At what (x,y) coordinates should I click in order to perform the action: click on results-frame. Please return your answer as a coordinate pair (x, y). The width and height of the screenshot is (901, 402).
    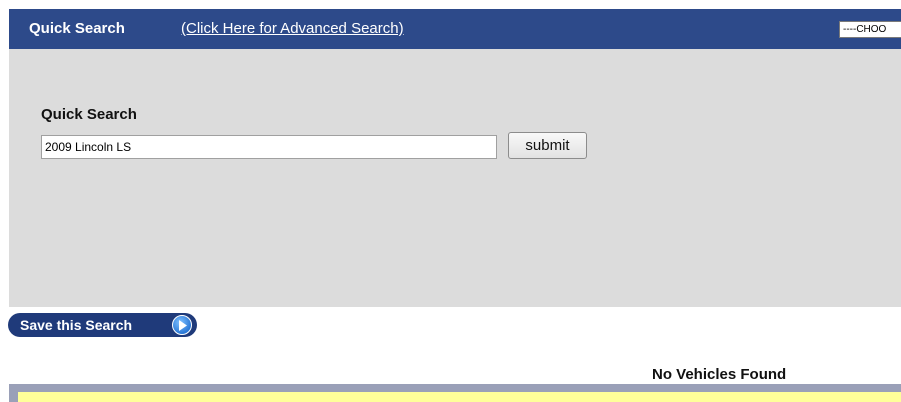
    Looking at the image, I should click on (455, 393).